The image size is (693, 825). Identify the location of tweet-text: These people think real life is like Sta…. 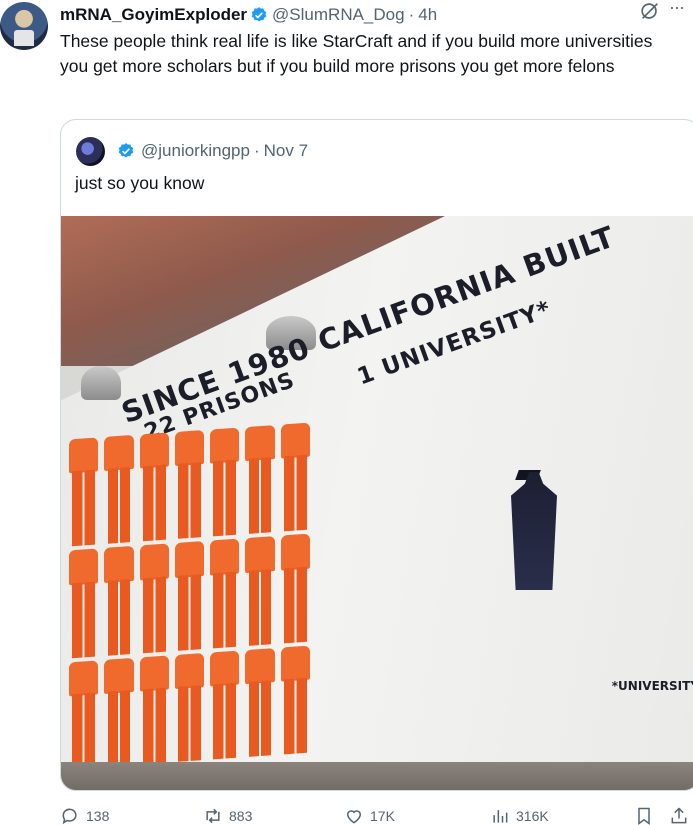
(356, 53).